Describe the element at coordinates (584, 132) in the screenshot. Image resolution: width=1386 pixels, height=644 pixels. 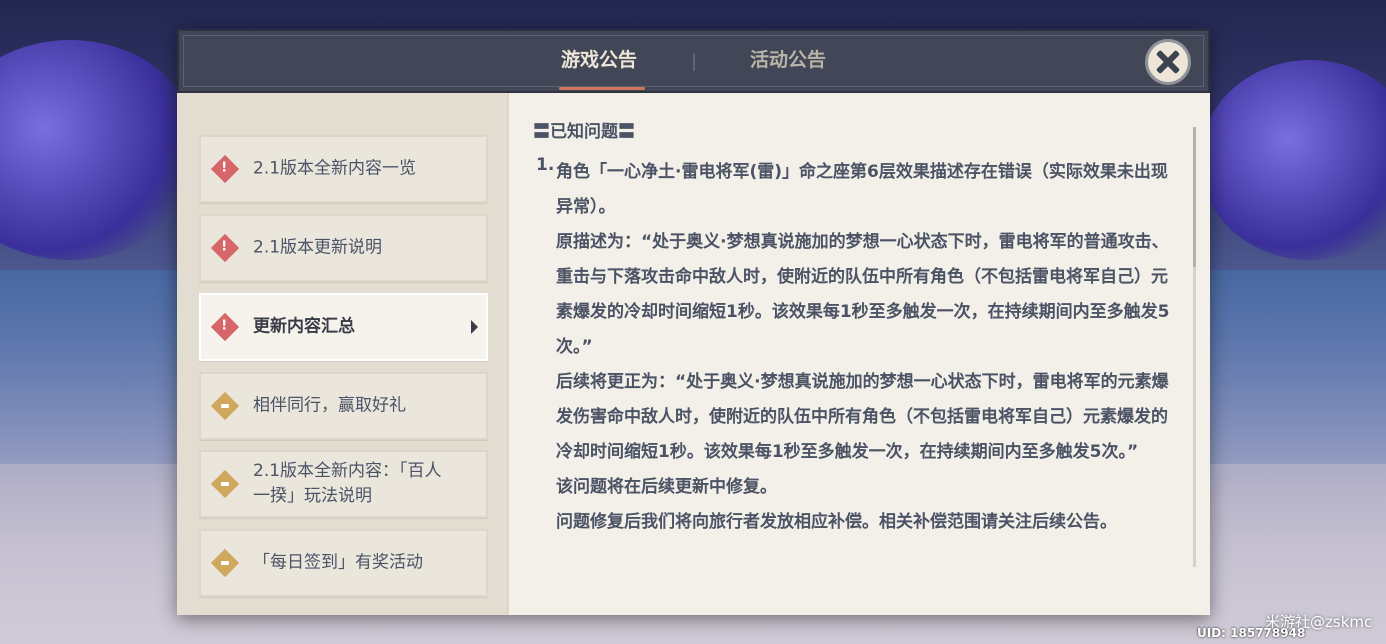
I see `section-title: 〓已知问题〓` at that location.